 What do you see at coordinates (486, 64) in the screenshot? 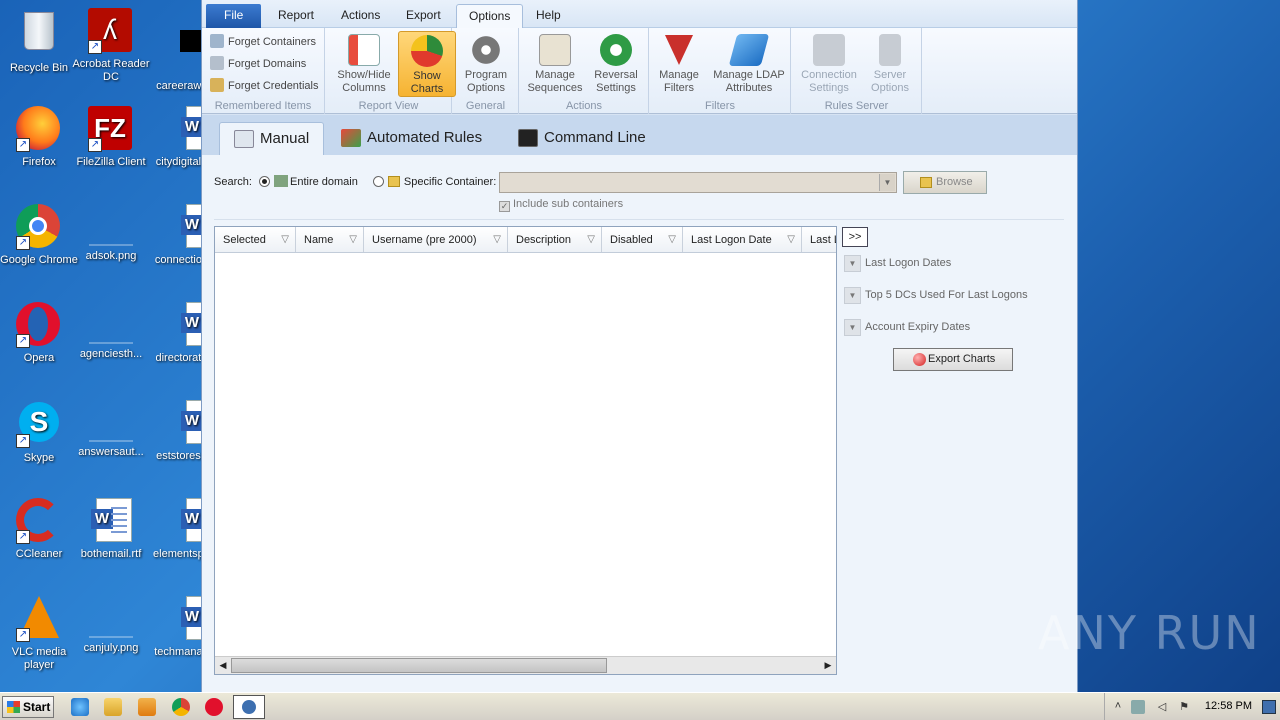
I see `program-options-button: Program Options` at bounding box center [486, 64].